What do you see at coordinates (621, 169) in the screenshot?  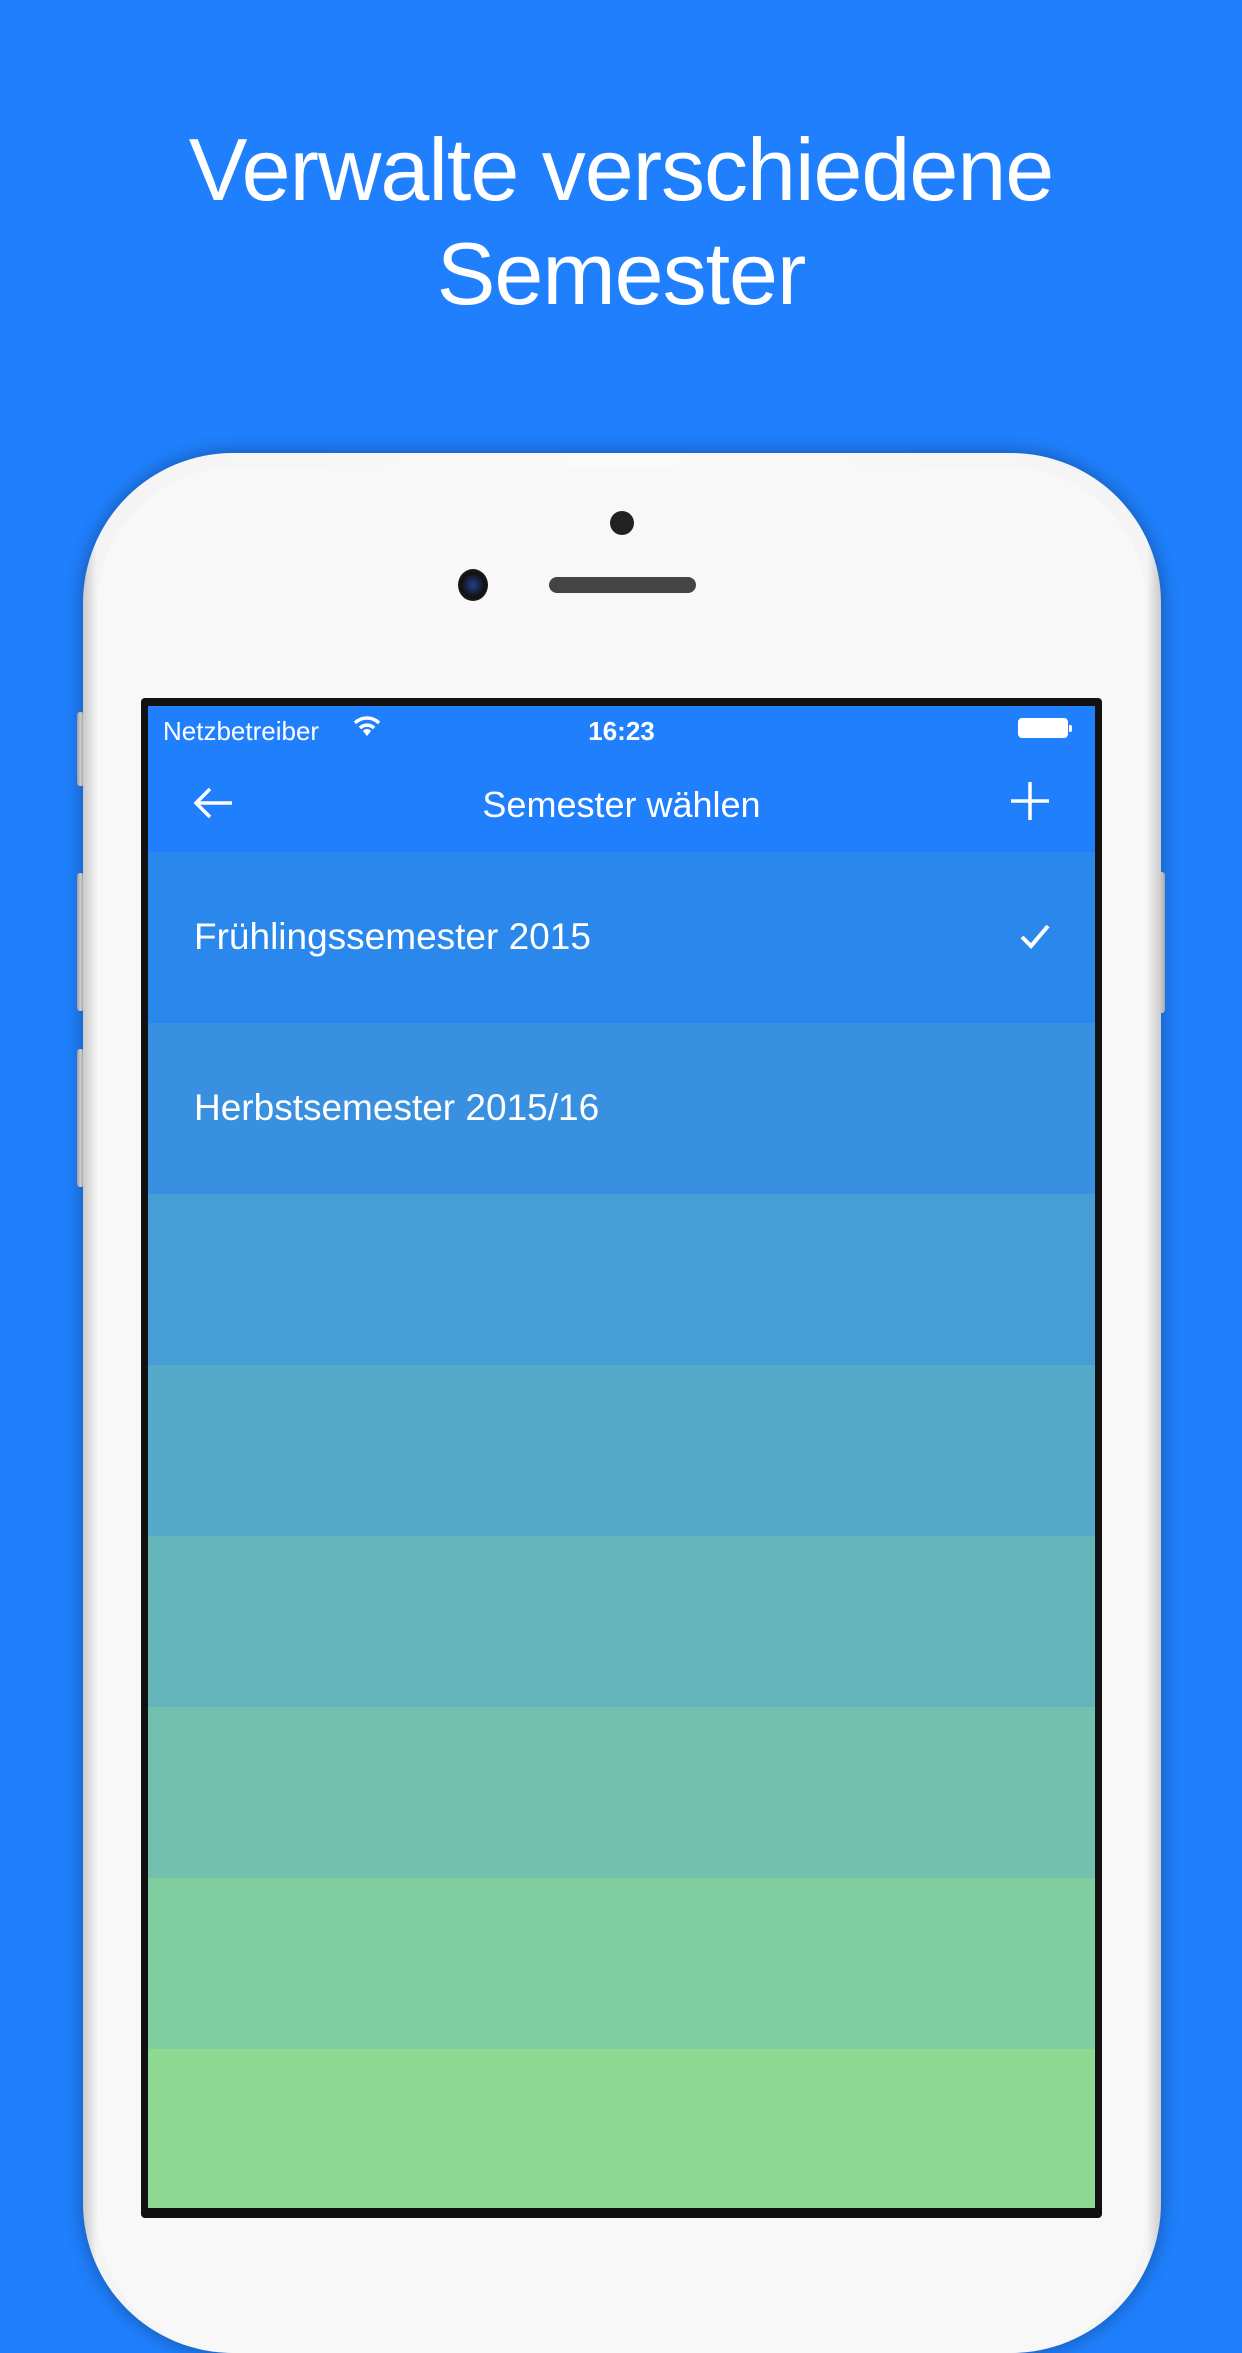 I see `headline-line-1: Verwalte verschiedene` at bounding box center [621, 169].